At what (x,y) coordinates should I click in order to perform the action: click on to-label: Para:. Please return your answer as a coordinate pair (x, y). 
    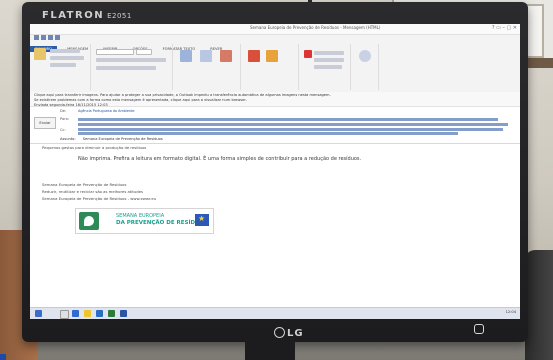
    Looking at the image, I should click on (65, 119).